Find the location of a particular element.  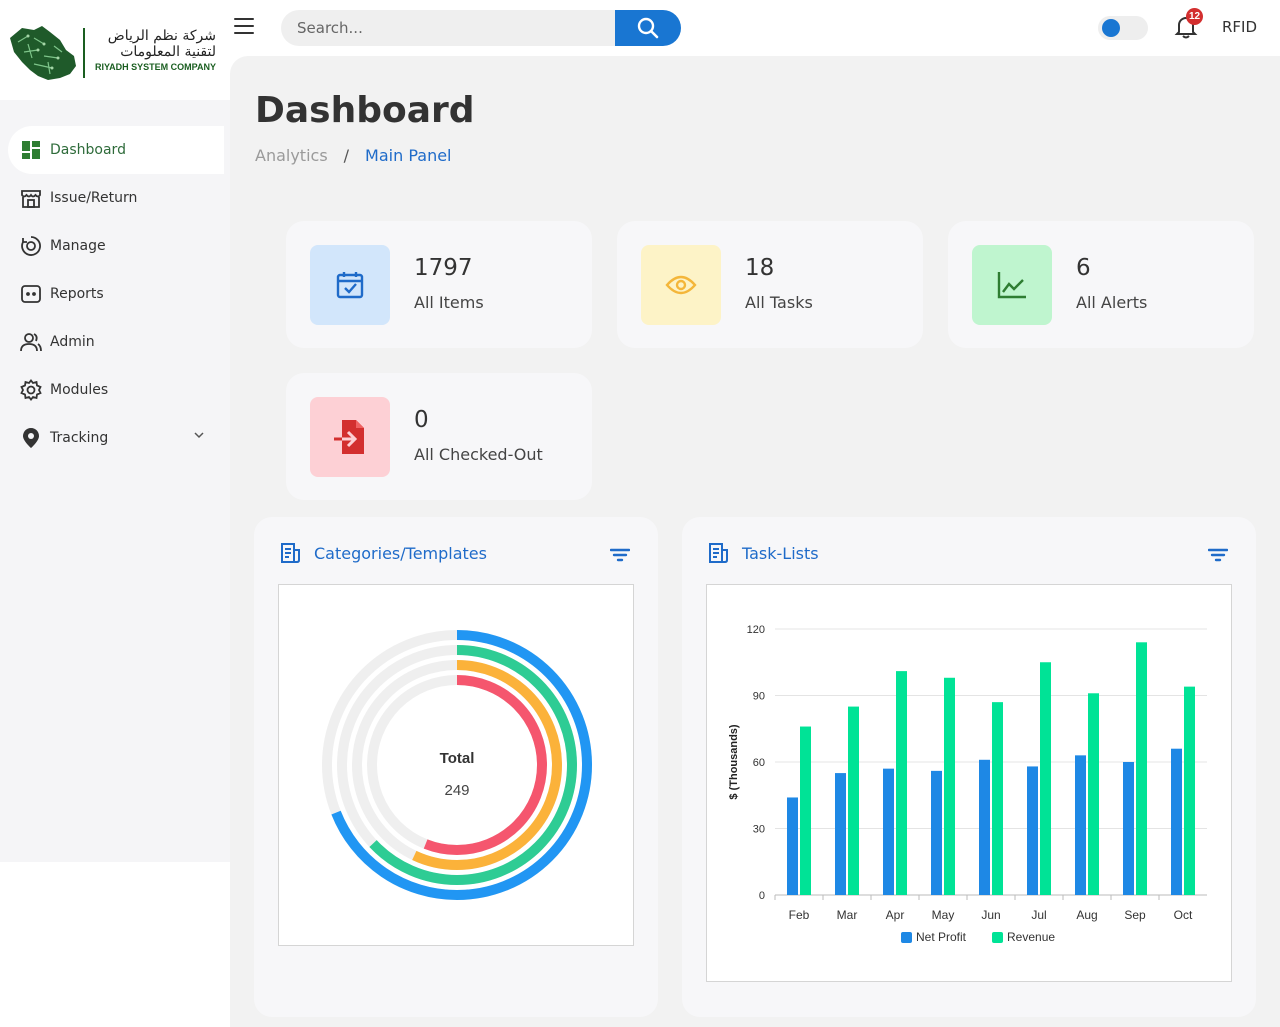

panel-header: Categories/Templates is located at coordinates (382, 553).